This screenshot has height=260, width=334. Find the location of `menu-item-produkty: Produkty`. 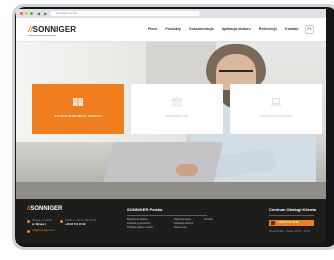

menu-item-produkty: Produkty is located at coordinates (173, 29).